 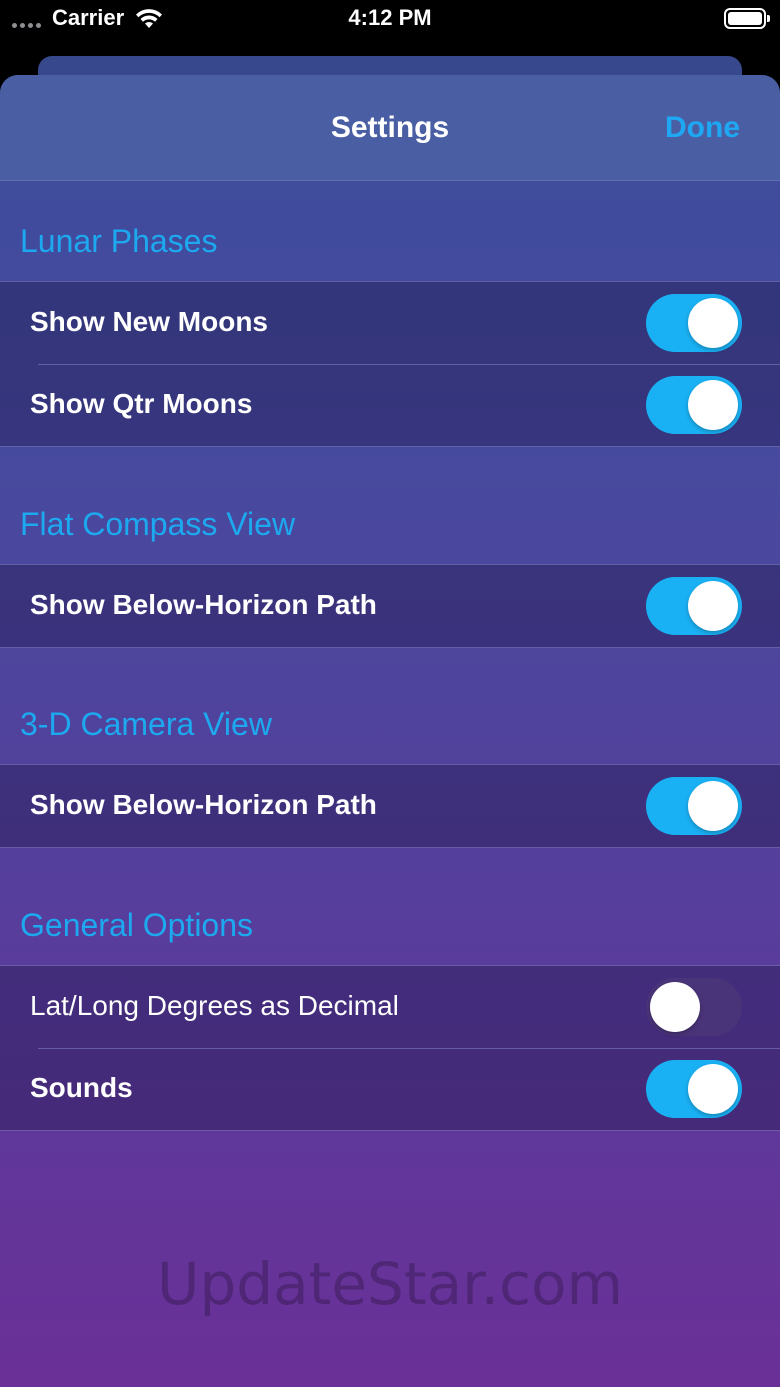 I want to click on group-lunar-phases: Show New Moons Show Qtr Moons, so click(x=390, y=364).